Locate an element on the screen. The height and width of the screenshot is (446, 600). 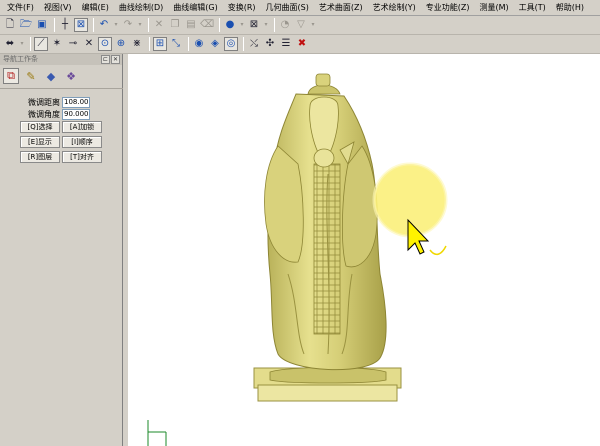
layer-button: [R]图层 is located at coordinates (40, 157).